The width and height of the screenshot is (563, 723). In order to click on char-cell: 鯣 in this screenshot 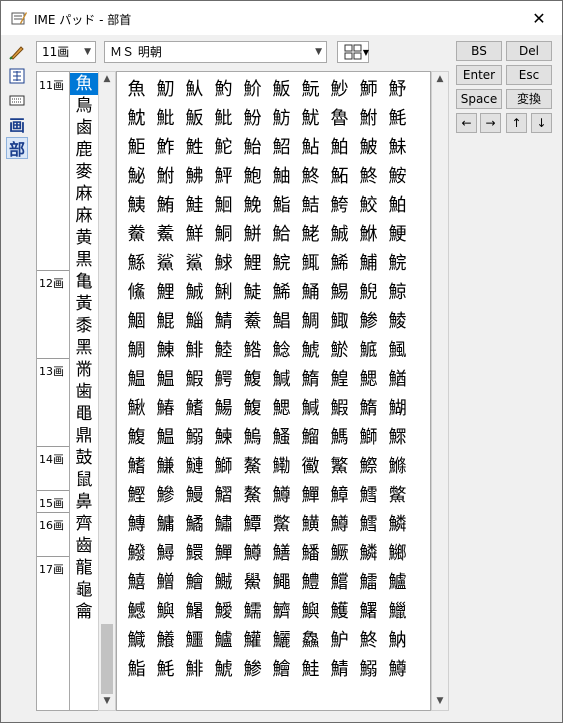, I will do `click(339, 292)`.